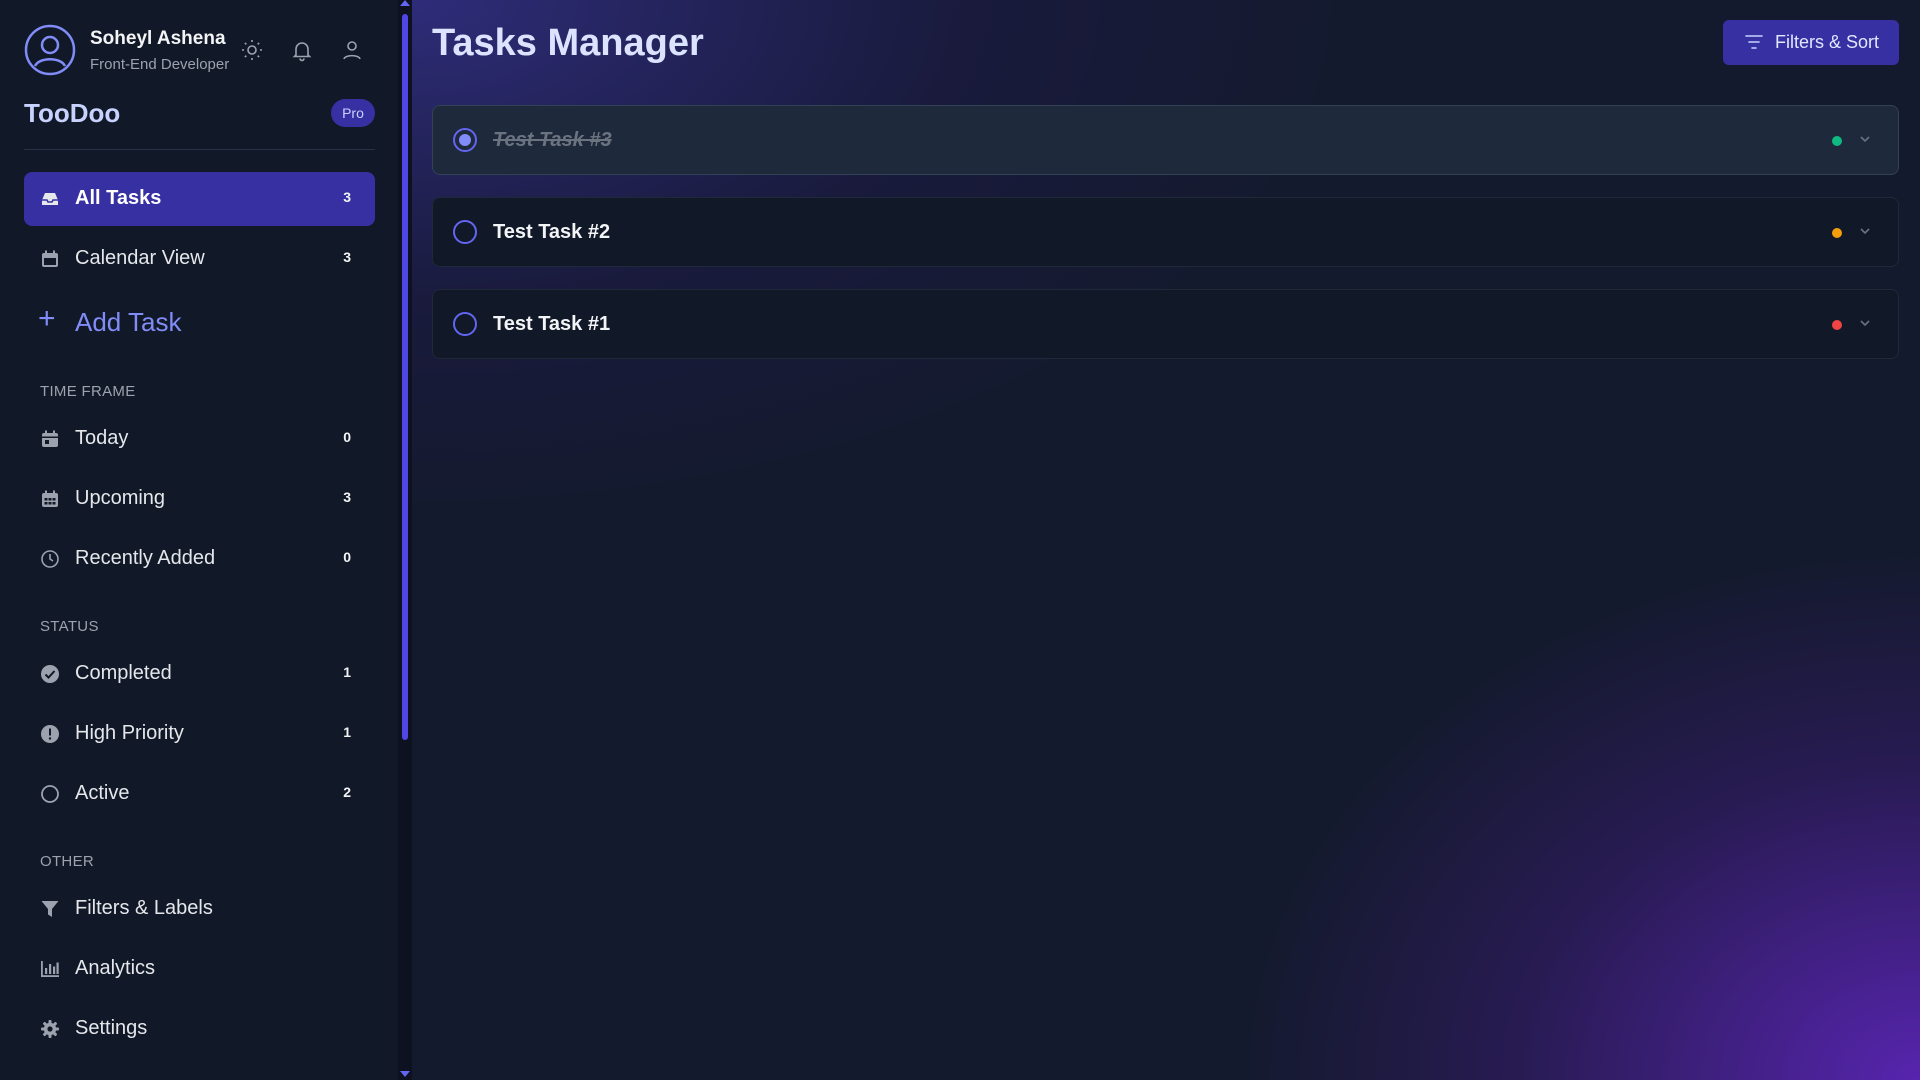 The height and width of the screenshot is (1080, 1920). What do you see at coordinates (50, 969) in the screenshot?
I see `bar-chart-icon` at bounding box center [50, 969].